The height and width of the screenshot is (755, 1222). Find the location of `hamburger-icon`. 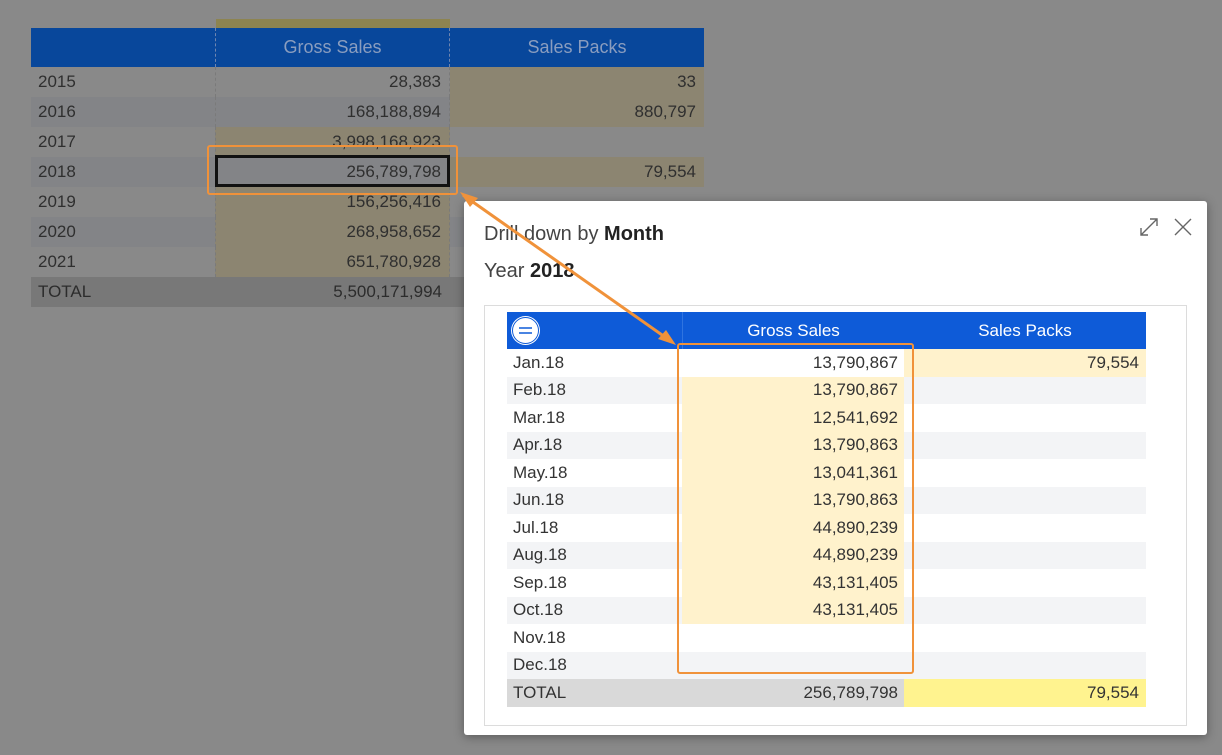

hamburger-icon is located at coordinates (525, 330).